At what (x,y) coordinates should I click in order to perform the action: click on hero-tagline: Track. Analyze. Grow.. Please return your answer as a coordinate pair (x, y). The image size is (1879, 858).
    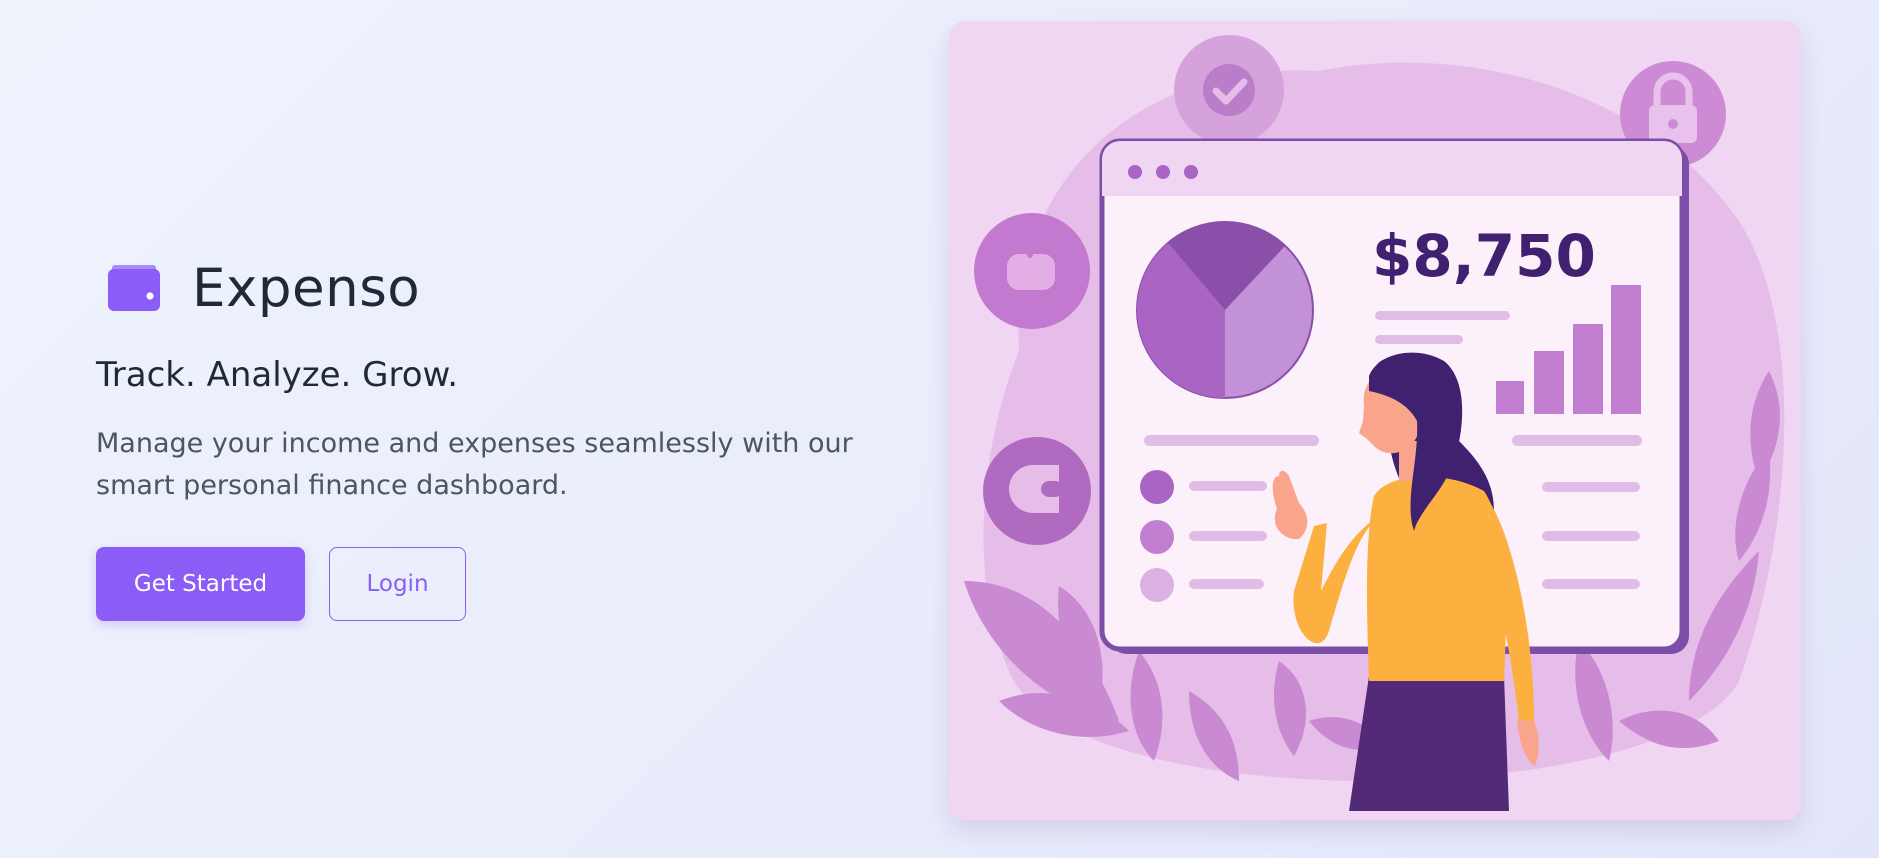
    Looking at the image, I should click on (277, 375).